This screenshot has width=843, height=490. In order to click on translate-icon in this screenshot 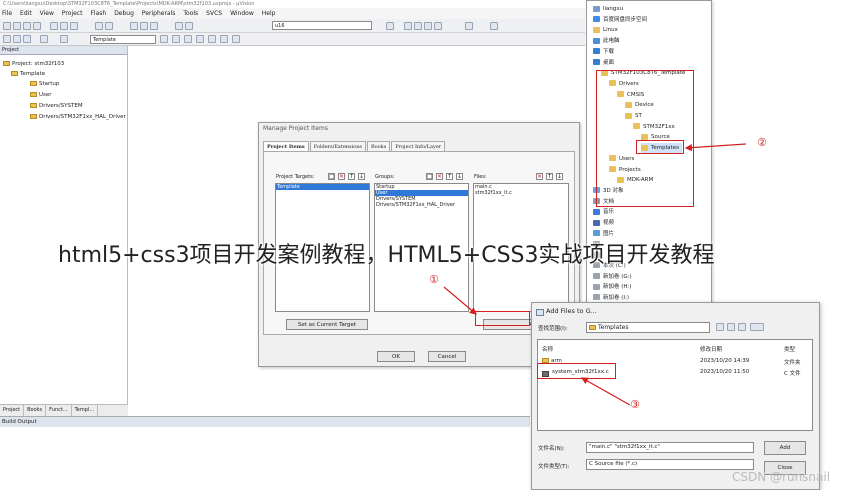, I will do `click(7, 39)`.